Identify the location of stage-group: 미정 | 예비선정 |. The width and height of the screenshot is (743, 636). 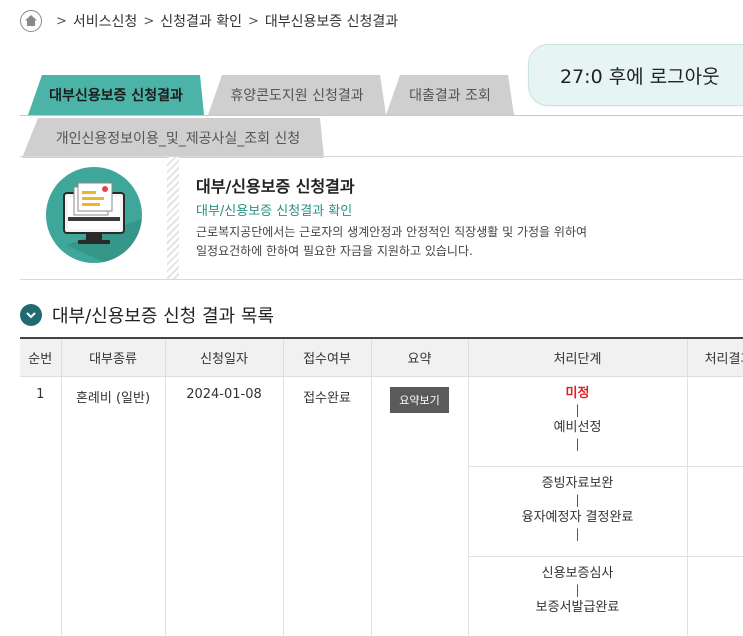
(578, 415).